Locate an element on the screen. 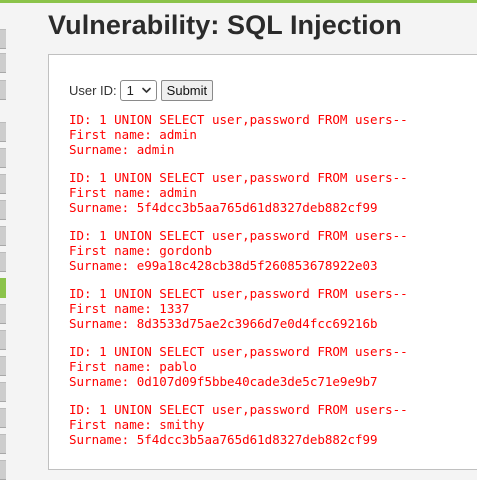  result-first-name: First name: gordonb is located at coordinates (140, 250).